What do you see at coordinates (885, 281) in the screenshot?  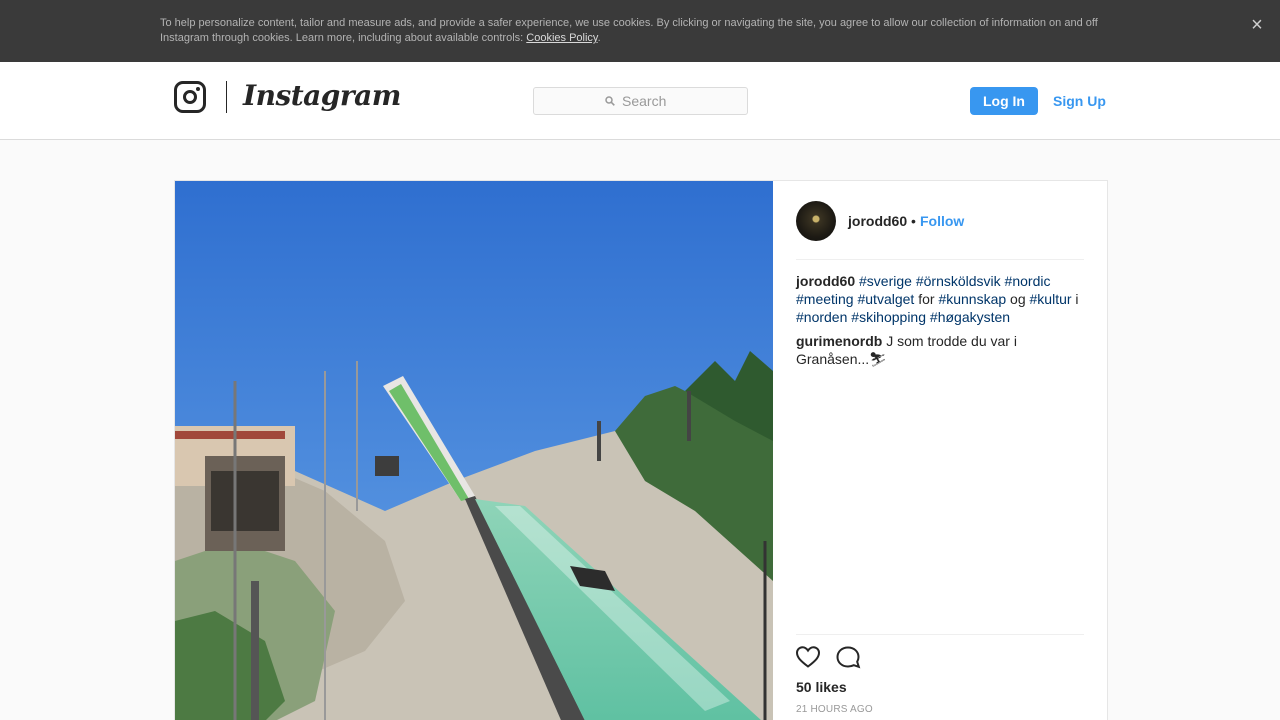 I see `hashtag-link: #sverige` at bounding box center [885, 281].